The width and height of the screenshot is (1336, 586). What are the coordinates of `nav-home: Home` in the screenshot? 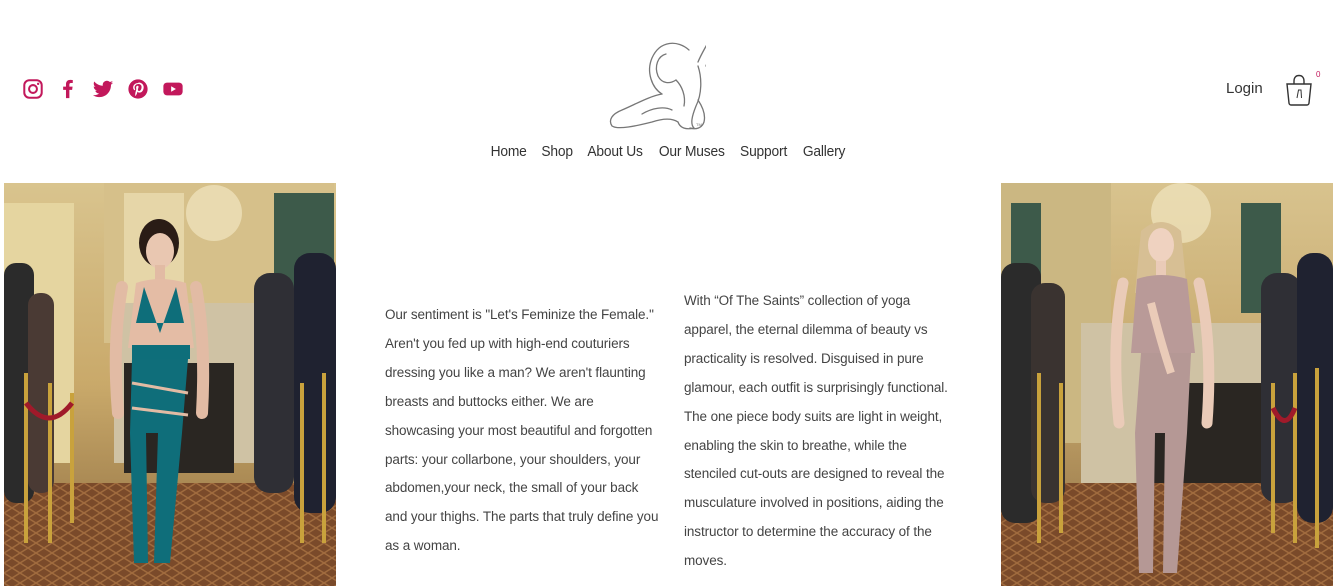 It's located at (509, 151).